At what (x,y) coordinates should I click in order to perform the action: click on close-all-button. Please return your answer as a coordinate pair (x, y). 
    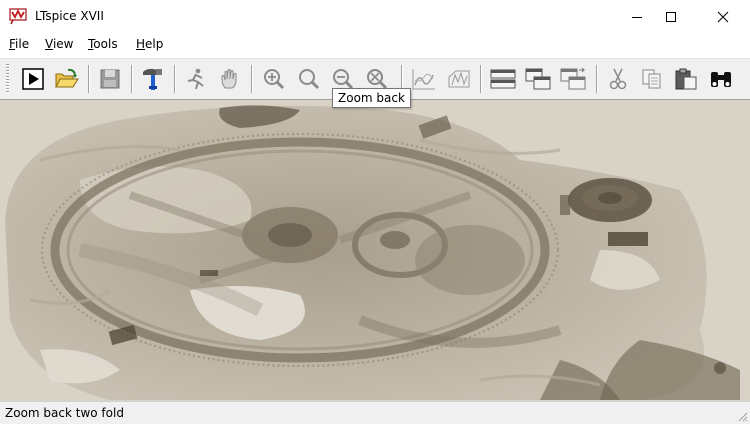
    Looking at the image, I should click on (573, 79).